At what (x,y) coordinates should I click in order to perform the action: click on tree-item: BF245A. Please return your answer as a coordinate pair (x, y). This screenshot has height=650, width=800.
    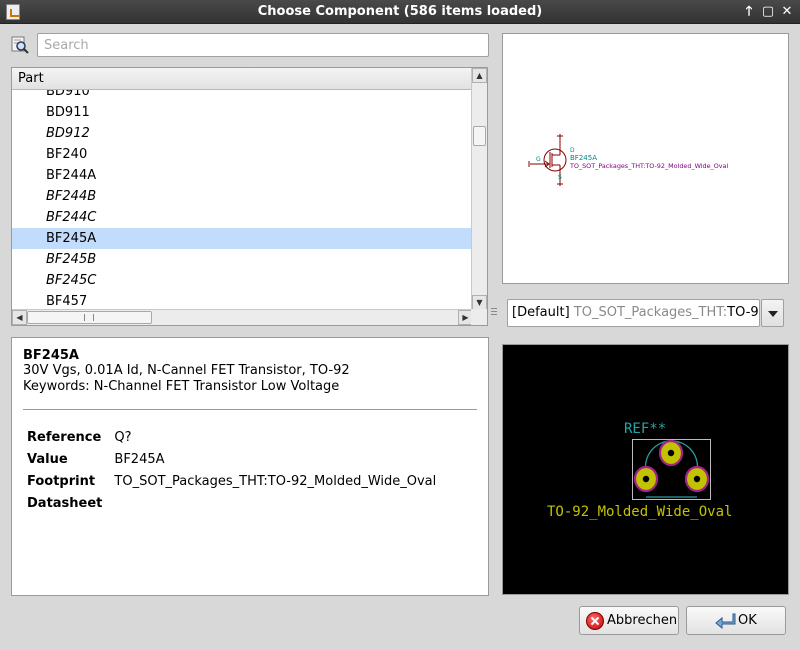
    Looking at the image, I should click on (242, 238).